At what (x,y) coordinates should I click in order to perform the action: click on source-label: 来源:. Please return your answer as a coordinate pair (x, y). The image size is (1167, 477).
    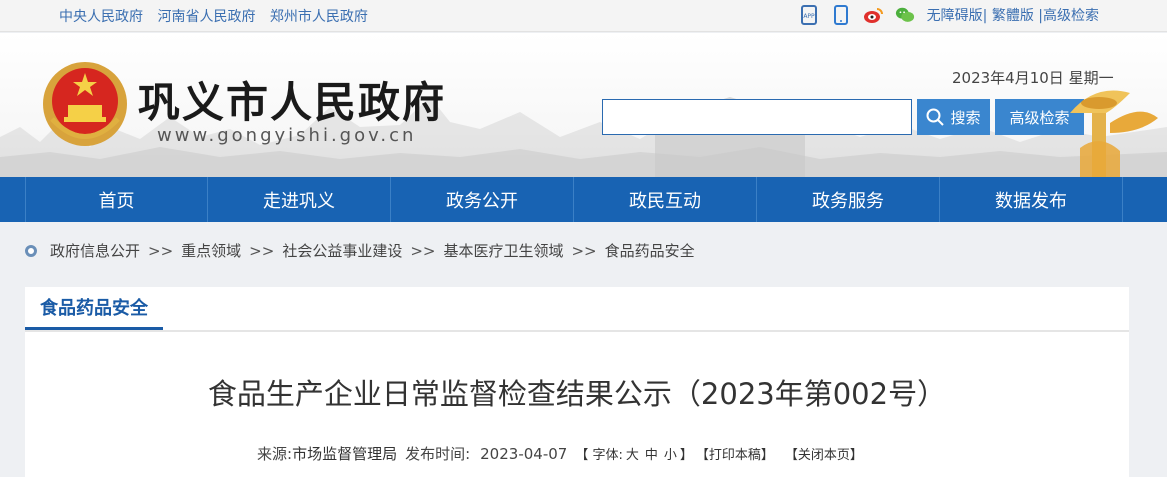
    Looking at the image, I should click on (275, 454).